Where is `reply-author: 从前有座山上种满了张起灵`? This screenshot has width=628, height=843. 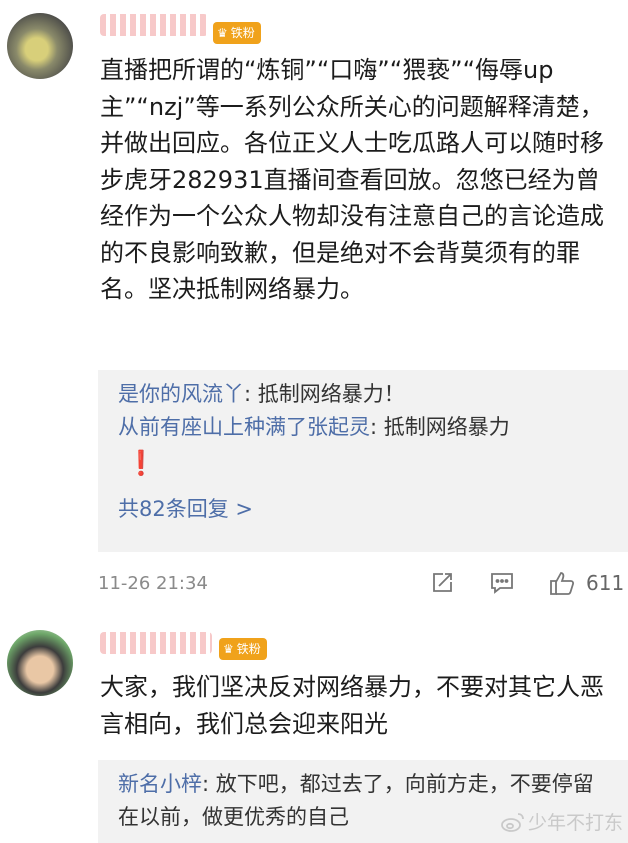
reply-author: 从前有座山上种满了张起灵 is located at coordinates (244, 427).